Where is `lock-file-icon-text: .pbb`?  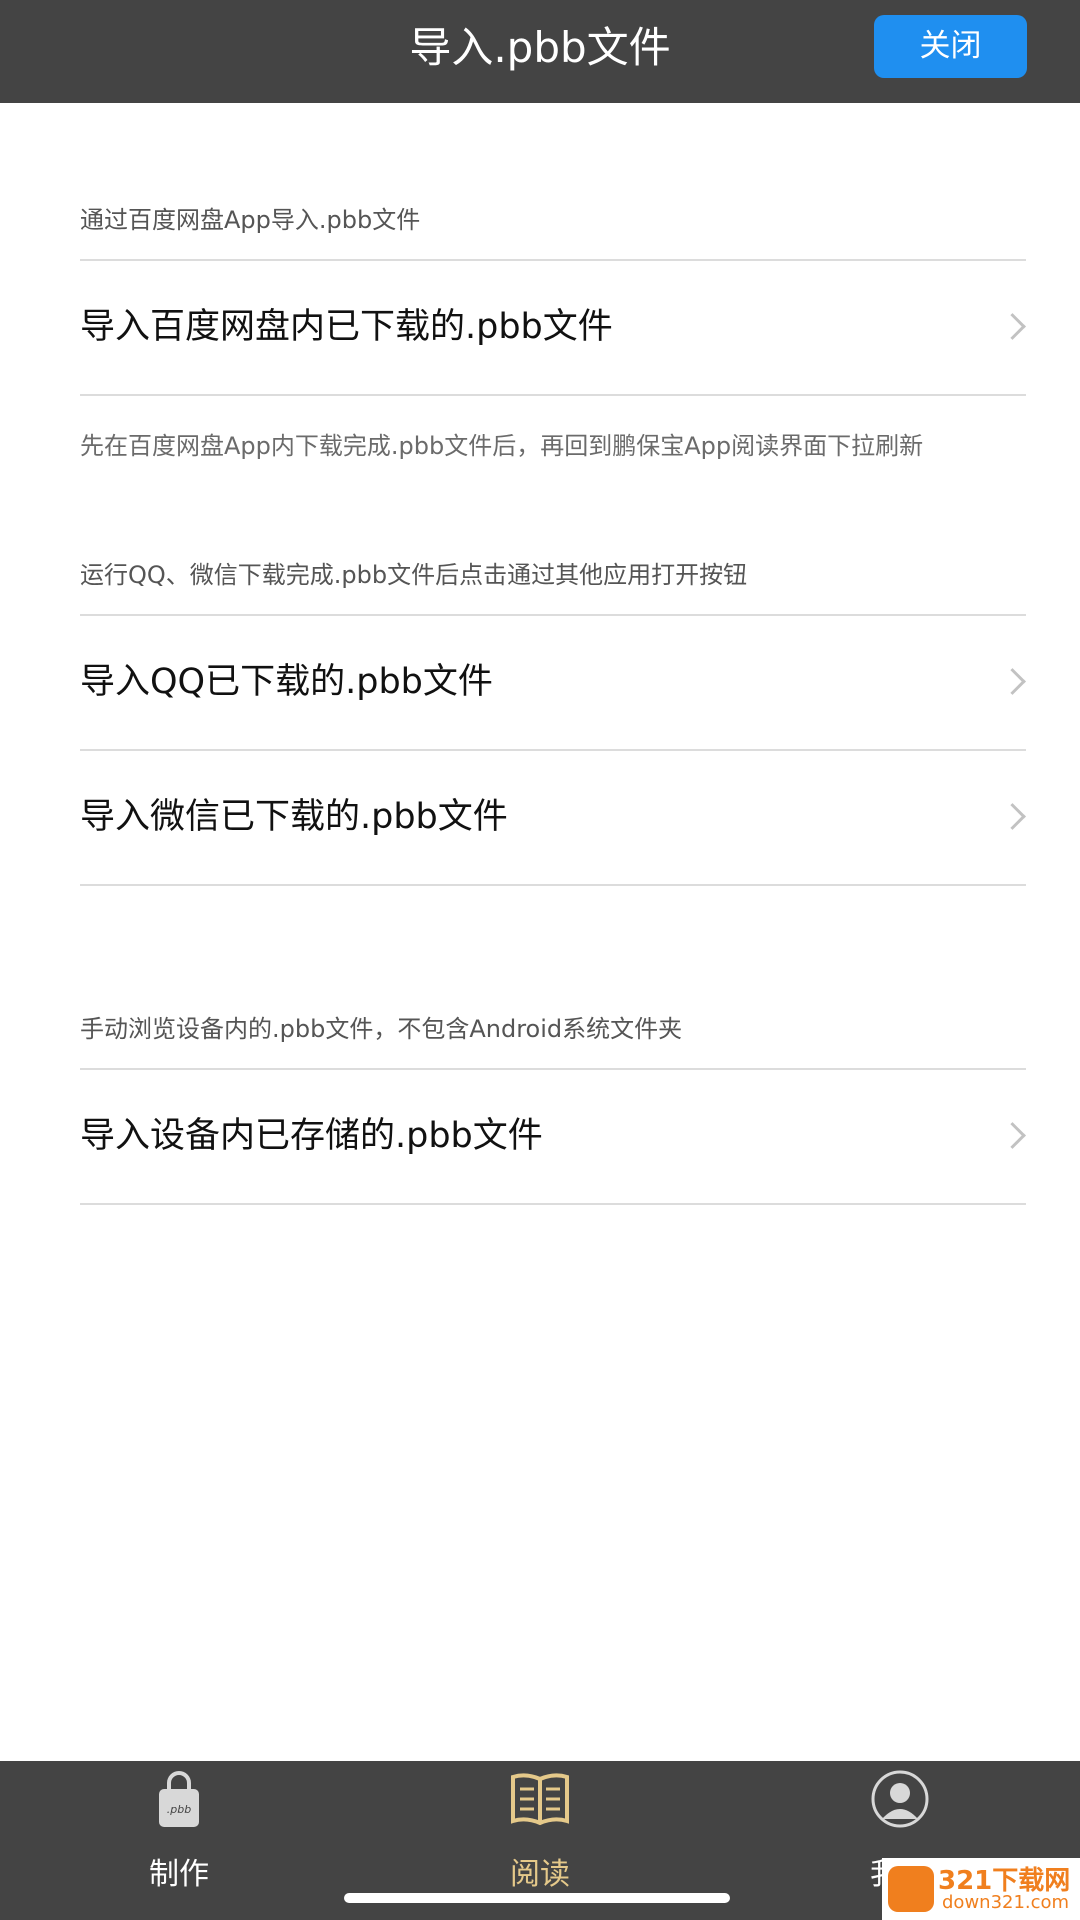 lock-file-icon-text: .pbb is located at coordinates (179, 1809).